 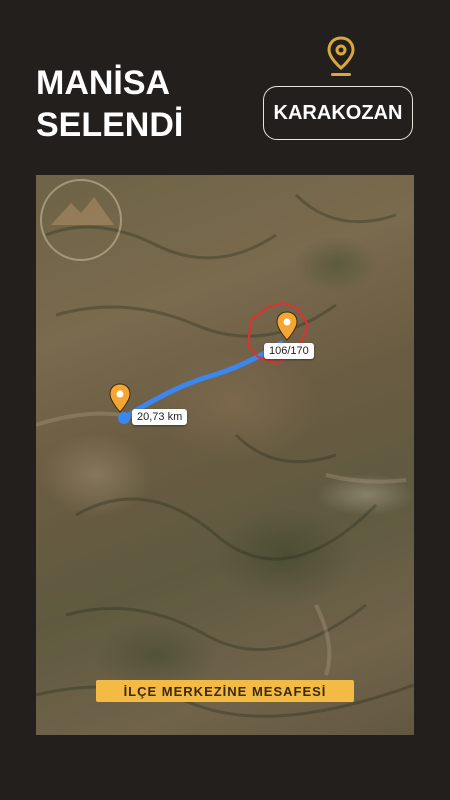 I want to click on village-badge: KARAKOZAN, so click(x=338, y=113).